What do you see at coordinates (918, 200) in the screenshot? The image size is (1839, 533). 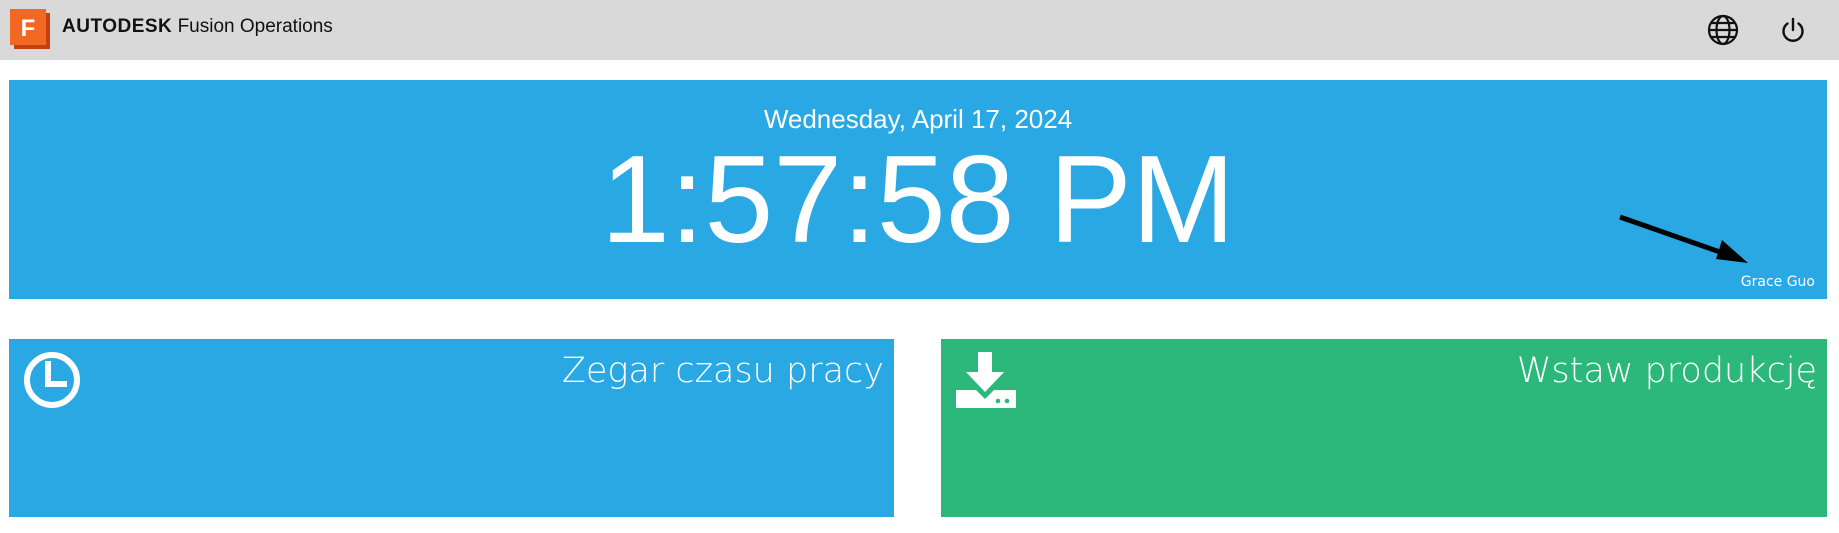 I see `current-time: 1:57:58 PM` at bounding box center [918, 200].